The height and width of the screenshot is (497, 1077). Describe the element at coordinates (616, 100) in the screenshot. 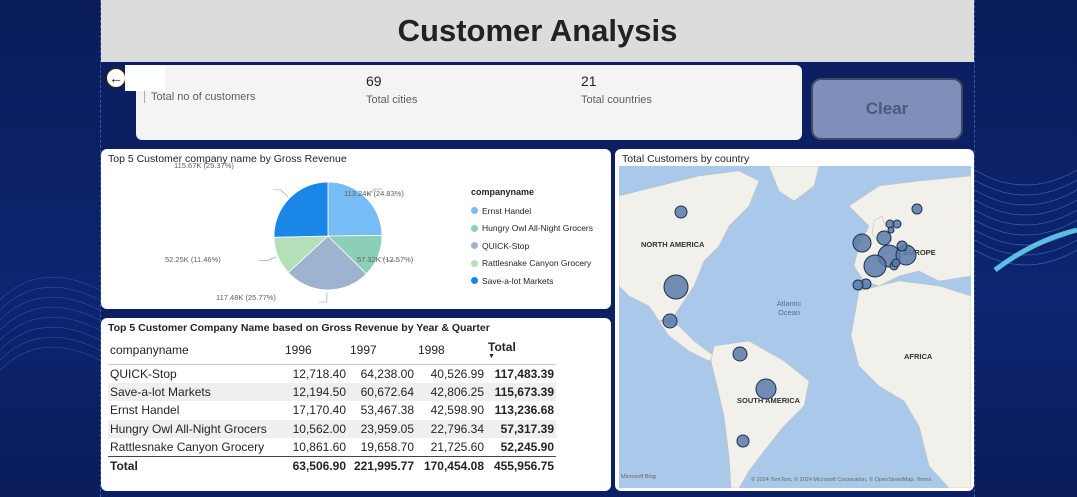

I see `kpi-label: Total countries` at that location.